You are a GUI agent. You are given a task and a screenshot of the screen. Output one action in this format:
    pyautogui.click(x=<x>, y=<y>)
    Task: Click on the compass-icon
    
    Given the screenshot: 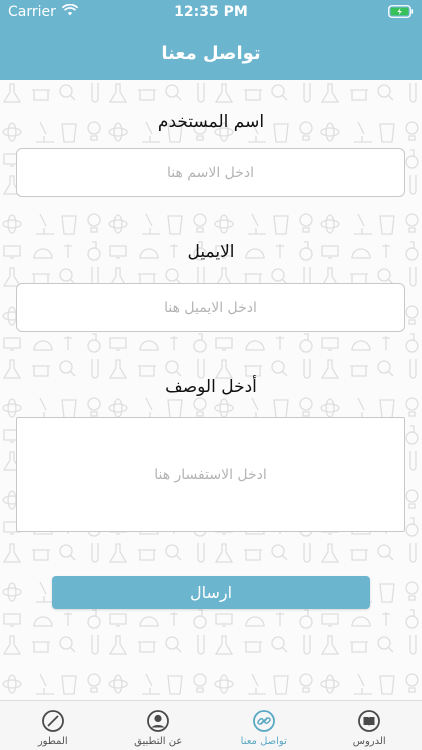 What is the action you would take?
    pyautogui.click(x=53, y=721)
    